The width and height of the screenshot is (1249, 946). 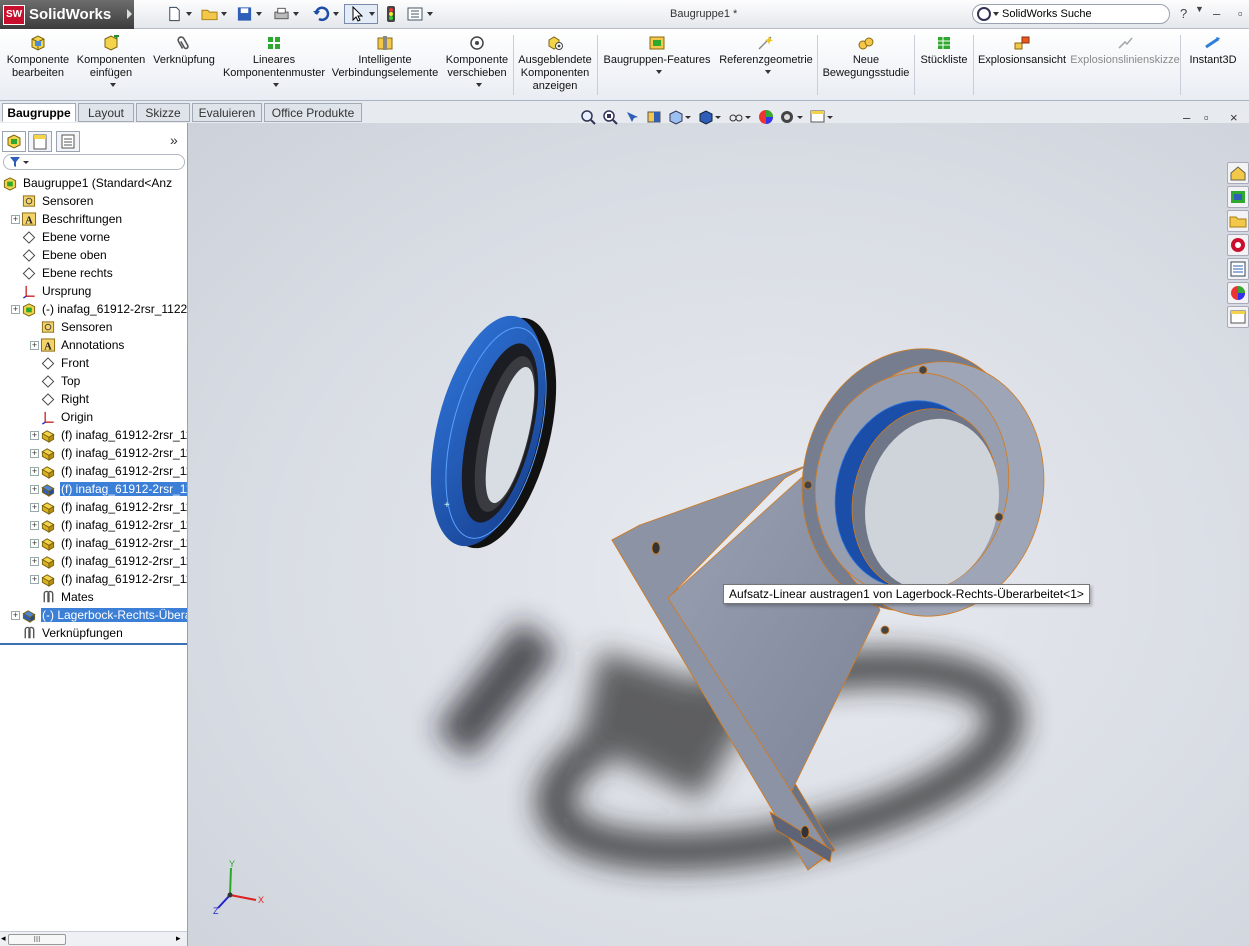 I want to click on apply-scene-icon, so click(x=792, y=117).